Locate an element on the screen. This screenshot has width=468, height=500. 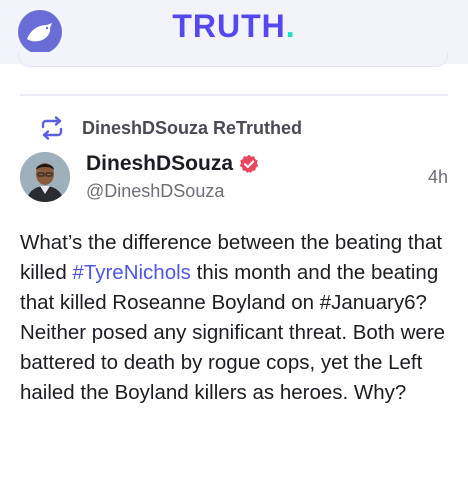
brand-wordmark: TRUTH. is located at coordinates (234, 26).